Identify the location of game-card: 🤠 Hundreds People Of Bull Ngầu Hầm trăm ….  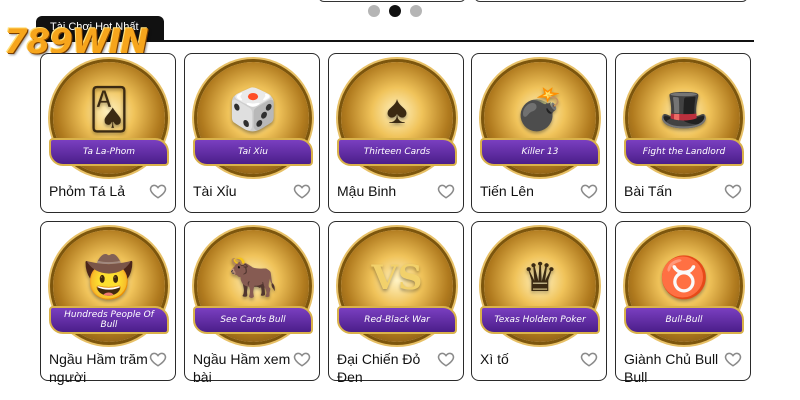
(108, 303).